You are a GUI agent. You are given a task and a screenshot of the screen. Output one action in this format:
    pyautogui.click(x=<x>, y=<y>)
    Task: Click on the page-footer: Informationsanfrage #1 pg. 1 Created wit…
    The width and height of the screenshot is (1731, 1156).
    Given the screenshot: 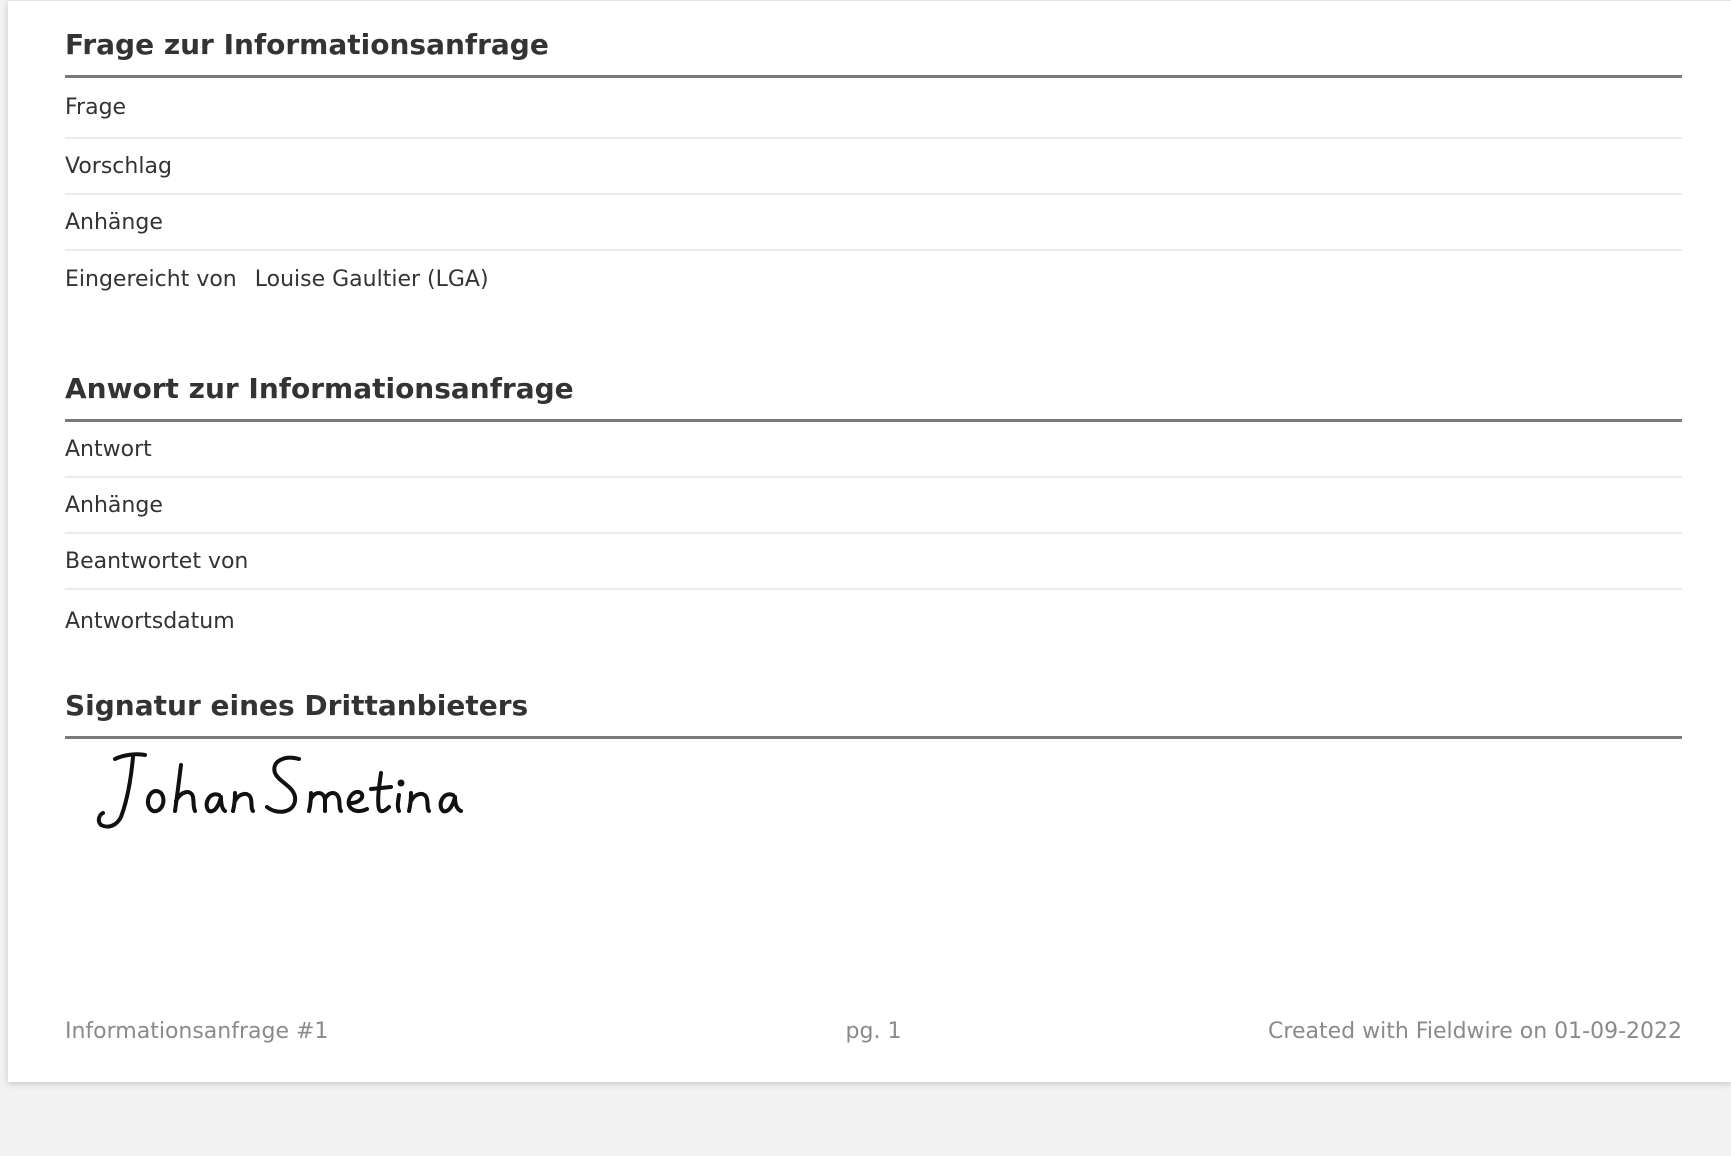 What is the action you would take?
    pyautogui.click(x=873, y=1037)
    